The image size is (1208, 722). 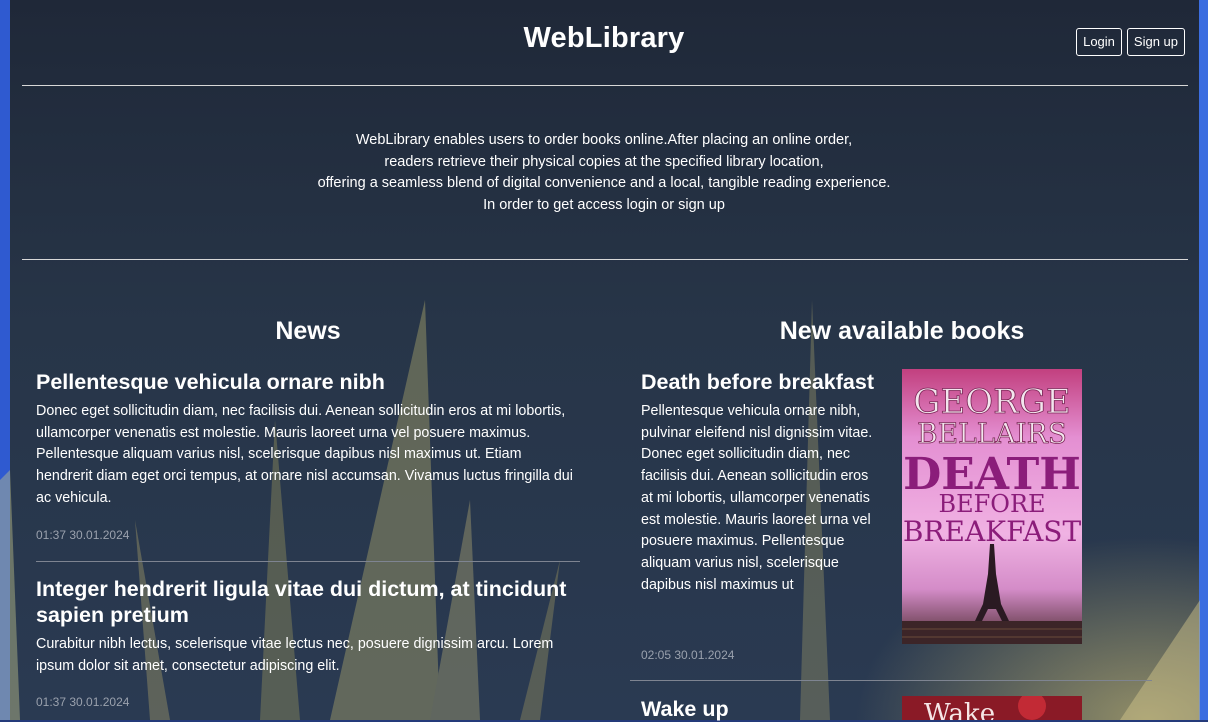 I want to click on book-cover-wake-up: Wake, so click(x=992, y=708).